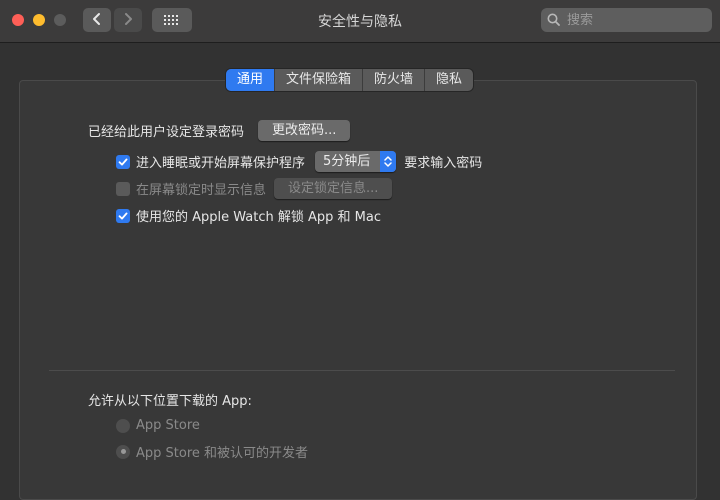  What do you see at coordinates (123, 161) in the screenshot?
I see `require-password-checkbox` at bounding box center [123, 161].